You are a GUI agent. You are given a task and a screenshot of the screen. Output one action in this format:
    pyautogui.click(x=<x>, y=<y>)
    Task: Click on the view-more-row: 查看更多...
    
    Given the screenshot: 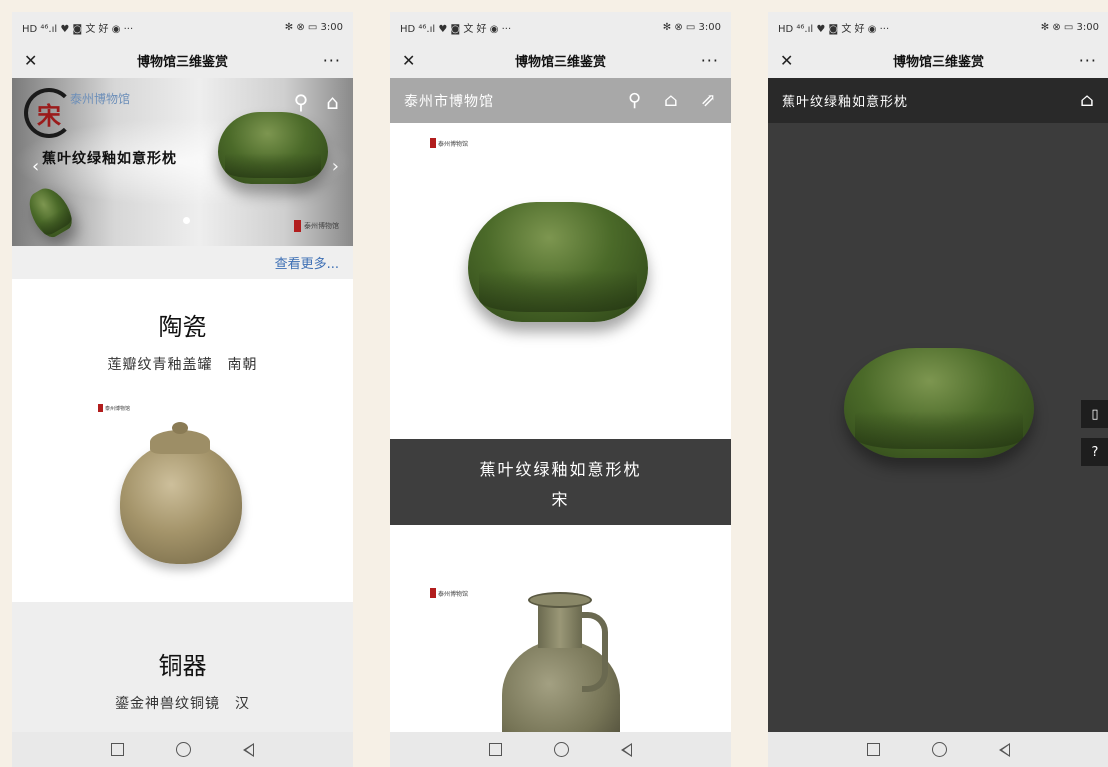 What is the action you would take?
    pyautogui.click(x=182, y=262)
    